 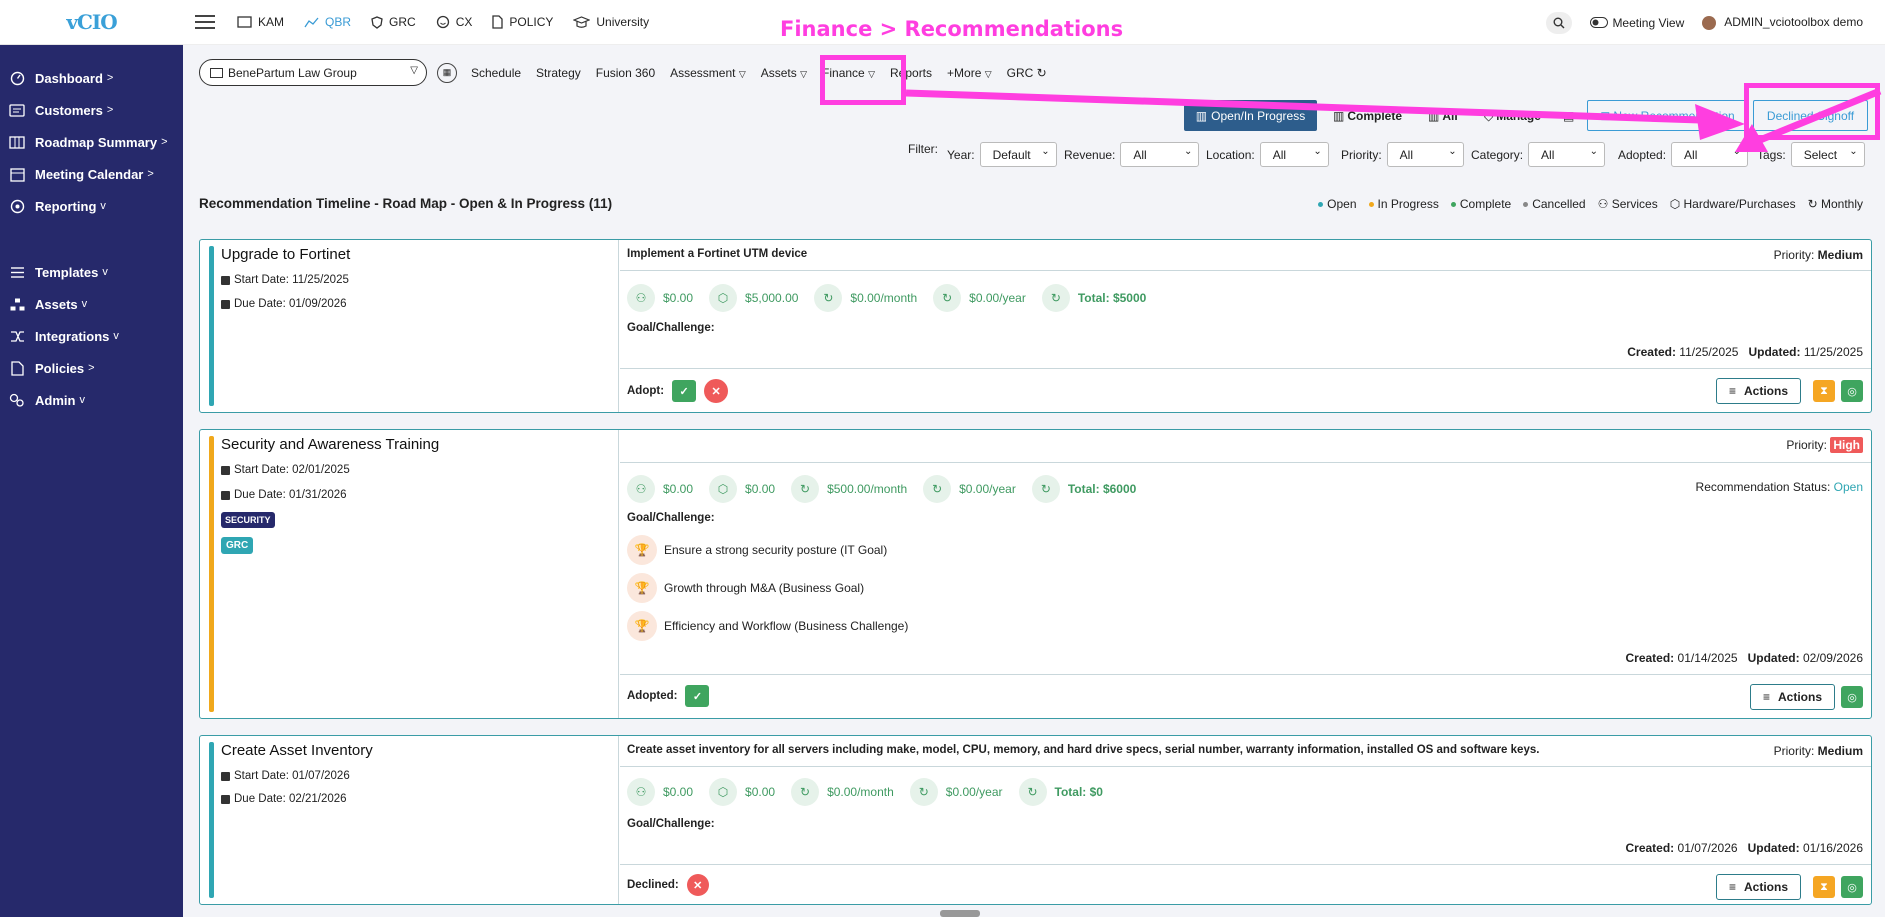 I want to click on sidebar-item-assets: Assets v, so click(x=91, y=304).